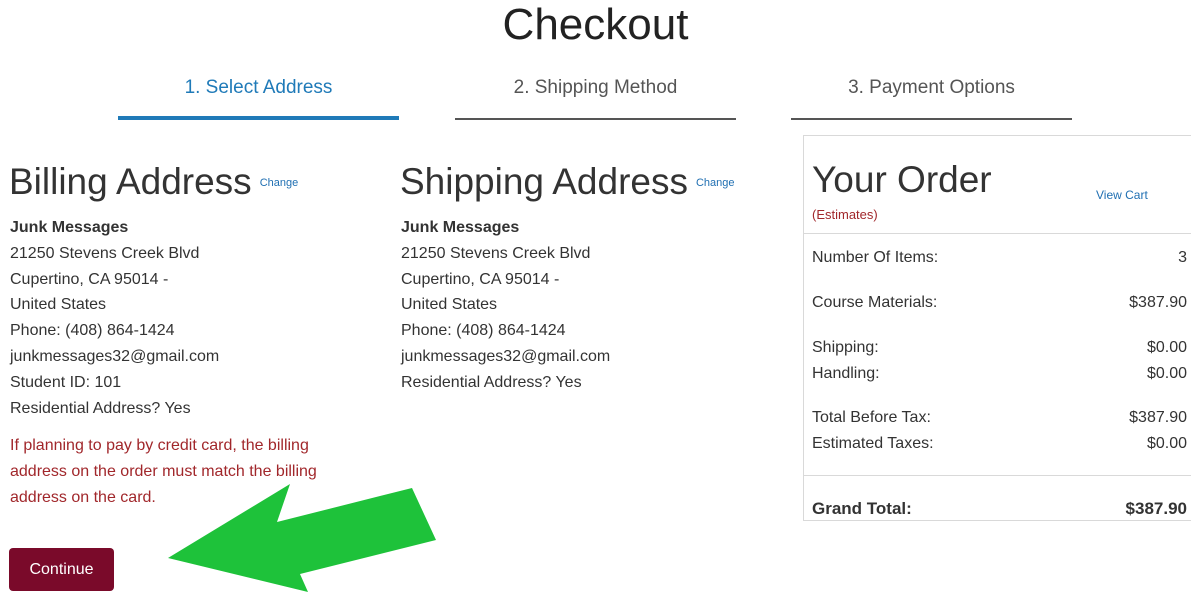 The image size is (1191, 592). I want to click on tab-label: 3. Payment Options, so click(931, 87).